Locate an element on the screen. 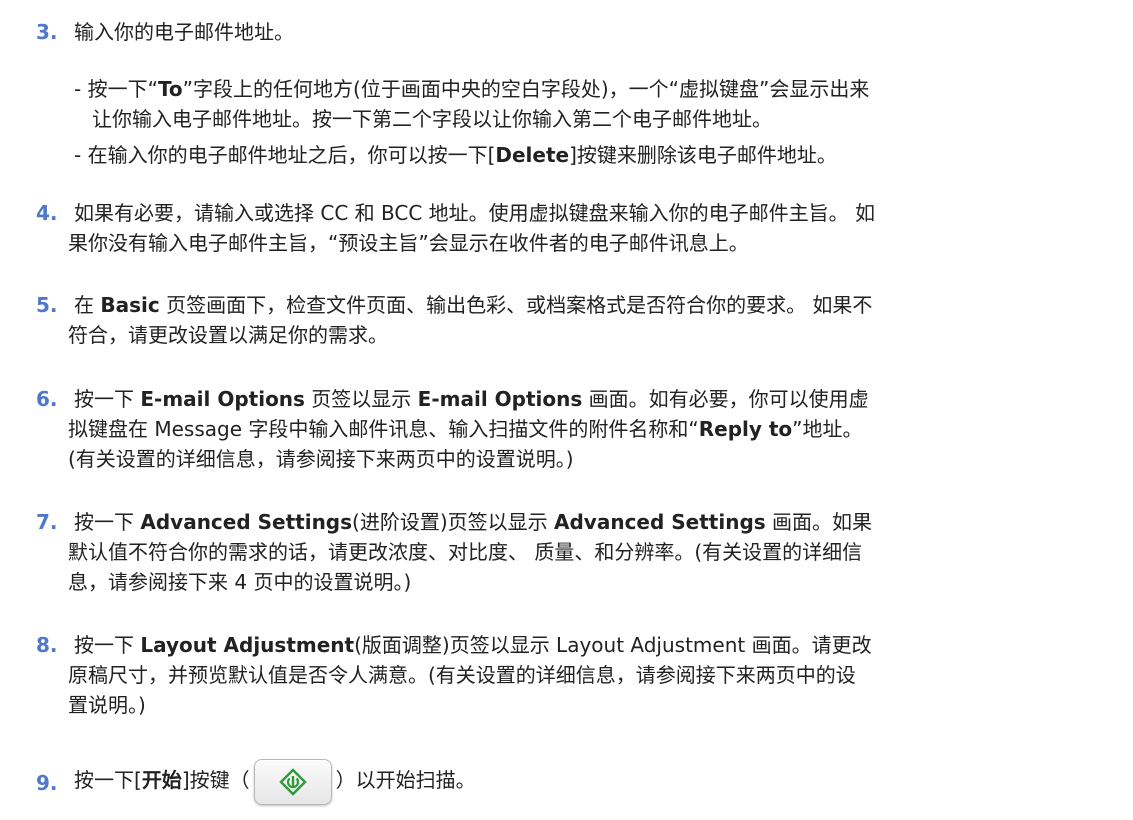 This screenshot has width=1133, height=820. start-button is located at coordinates (292, 781).